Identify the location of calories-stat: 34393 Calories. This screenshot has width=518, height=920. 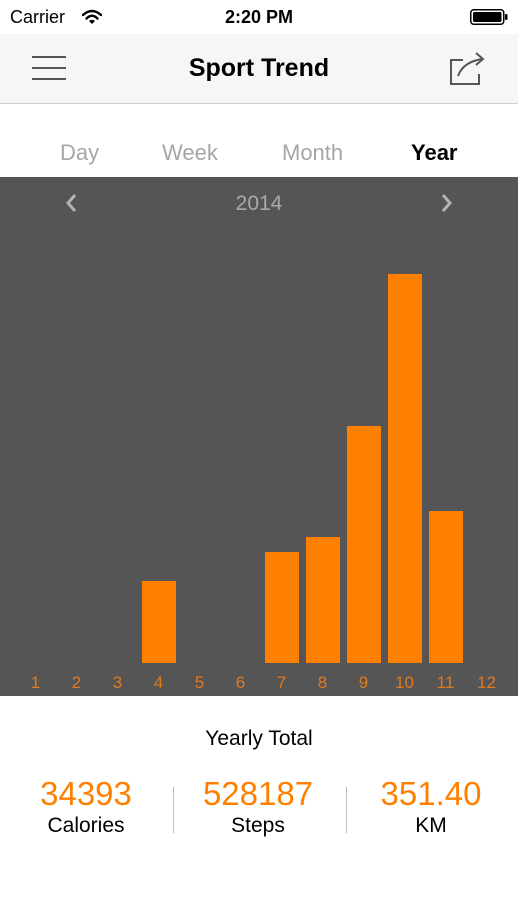
(86, 807).